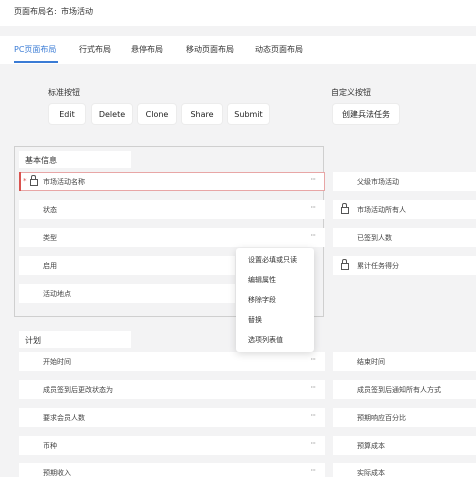  What do you see at coordinates (404, 445) in the screenshot?
I see `field-budget-cost: 预算成本` at bounding box center [404, 445].